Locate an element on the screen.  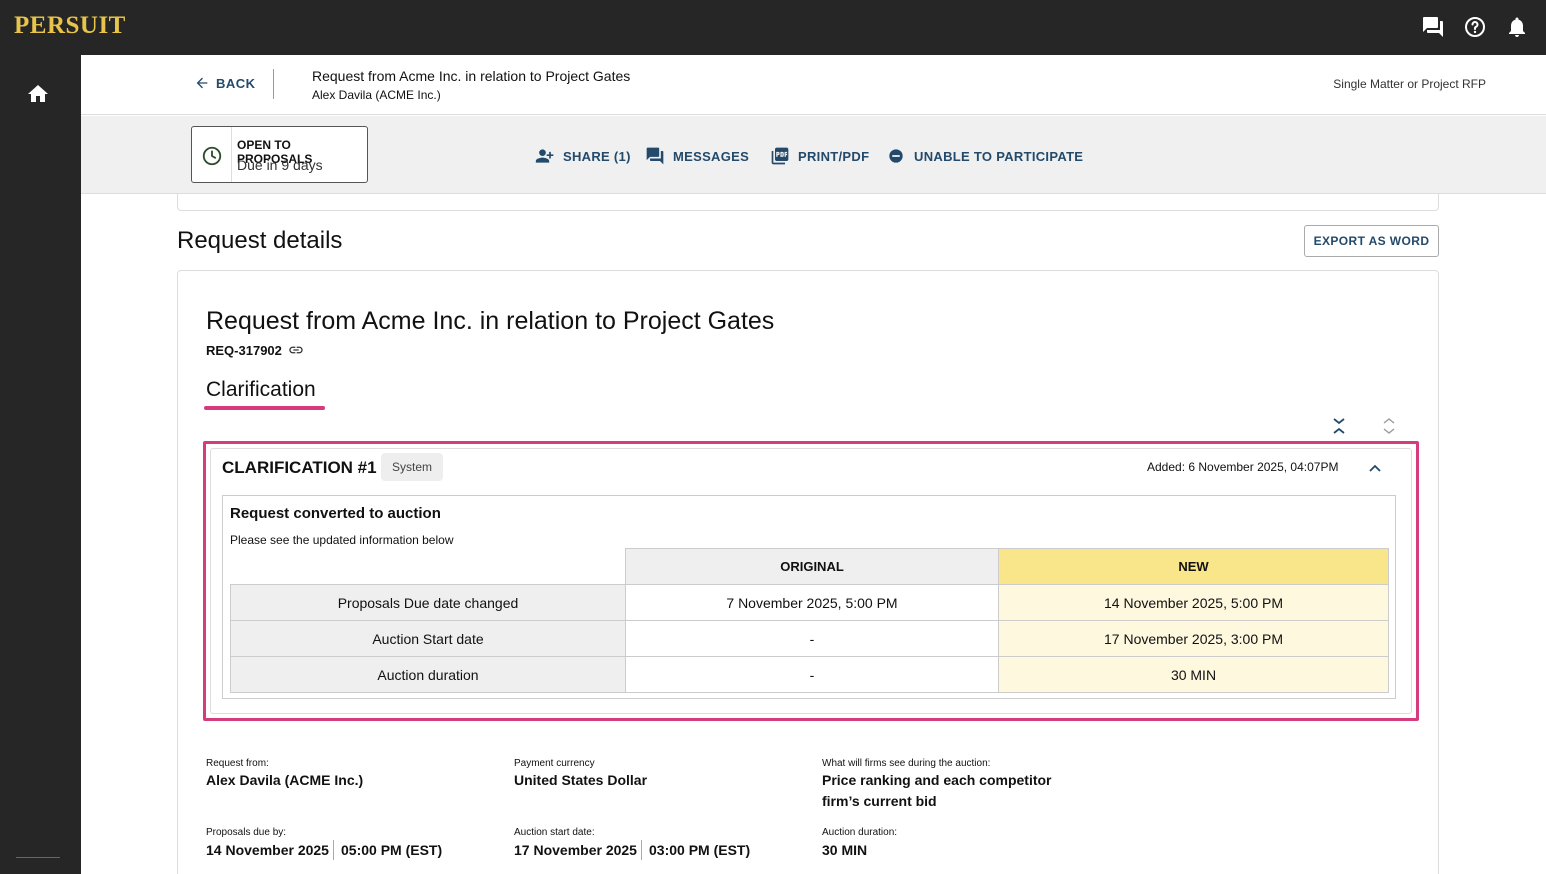
help-icon is located at coordinates (1475, 27).